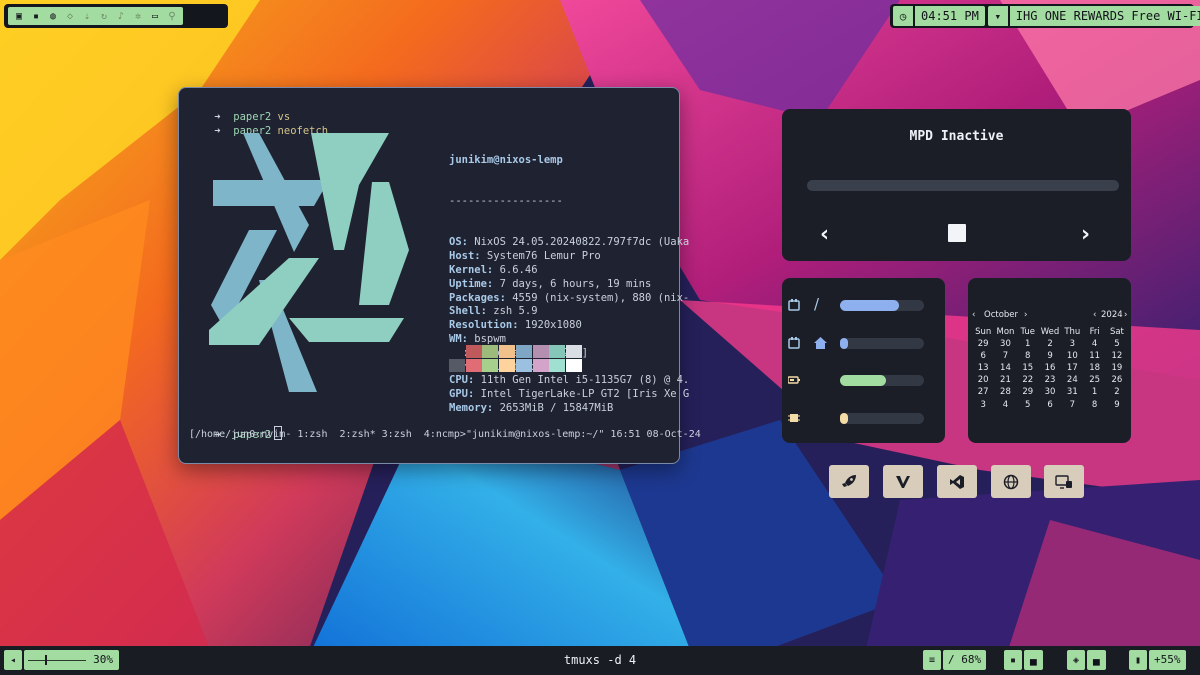  What do you see at coordinates (462, 380) in the screenshot?
I see `info-key: CPU:` at bounding box center [462, 380].